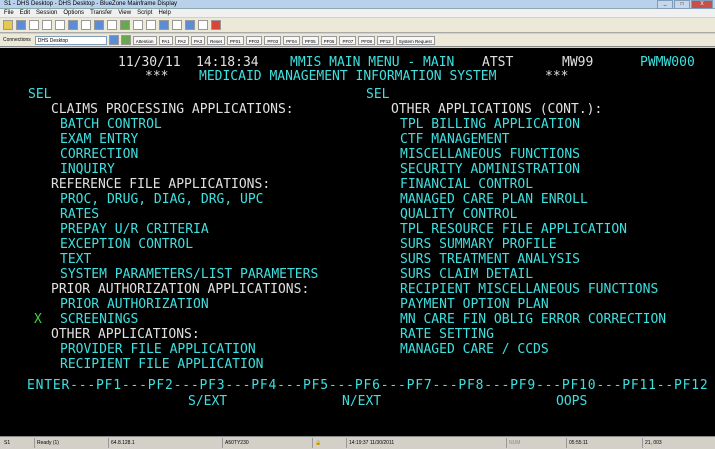  I want to click on option-ctf-management: CTF MANAGEMENT, so click(455, 140).